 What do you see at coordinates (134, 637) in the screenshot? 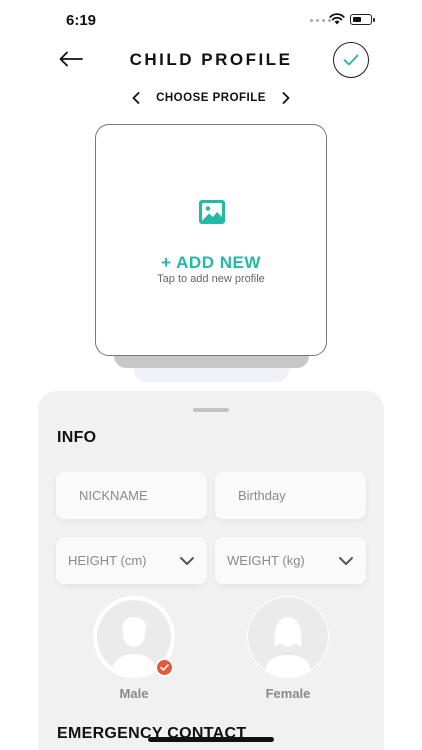
I see `male-avatar` at bounding box center [134, 637].